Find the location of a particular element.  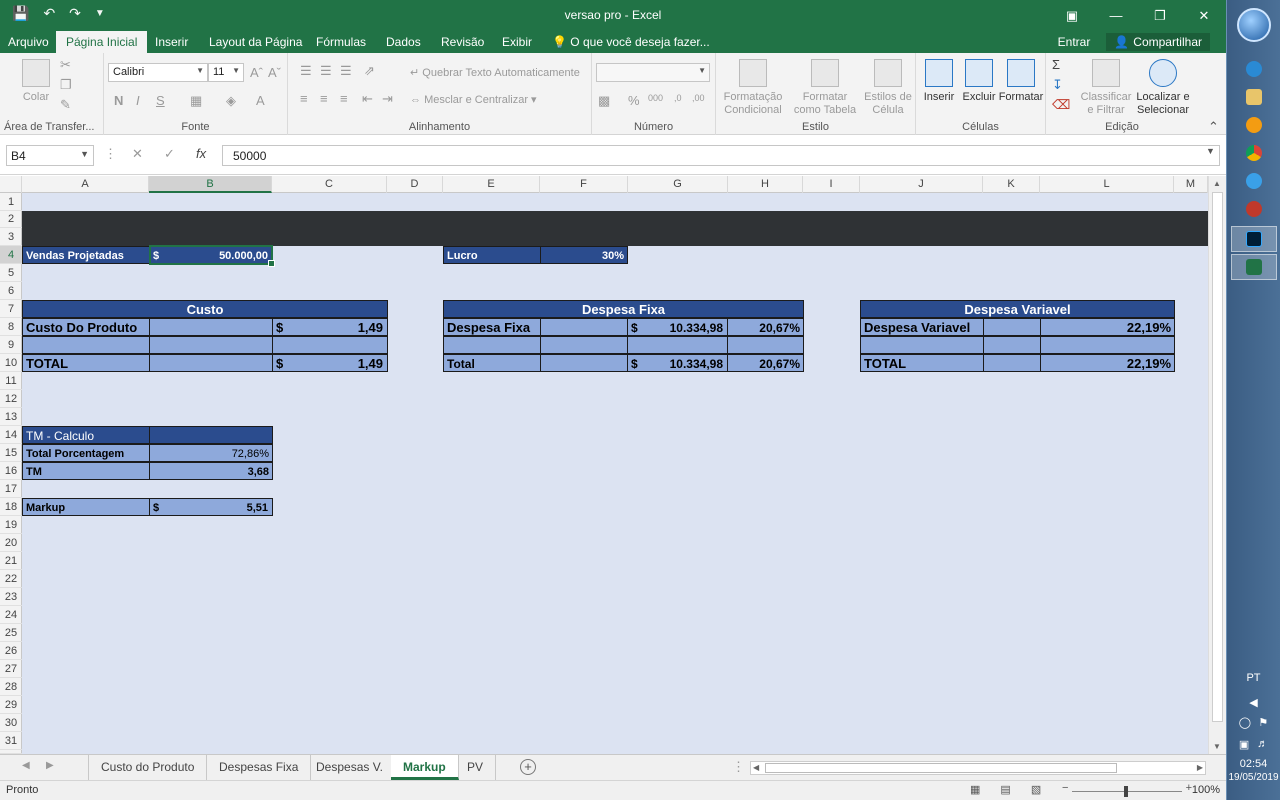

increase-decimal-icon: ,0 is located at coordinates (678, 98).